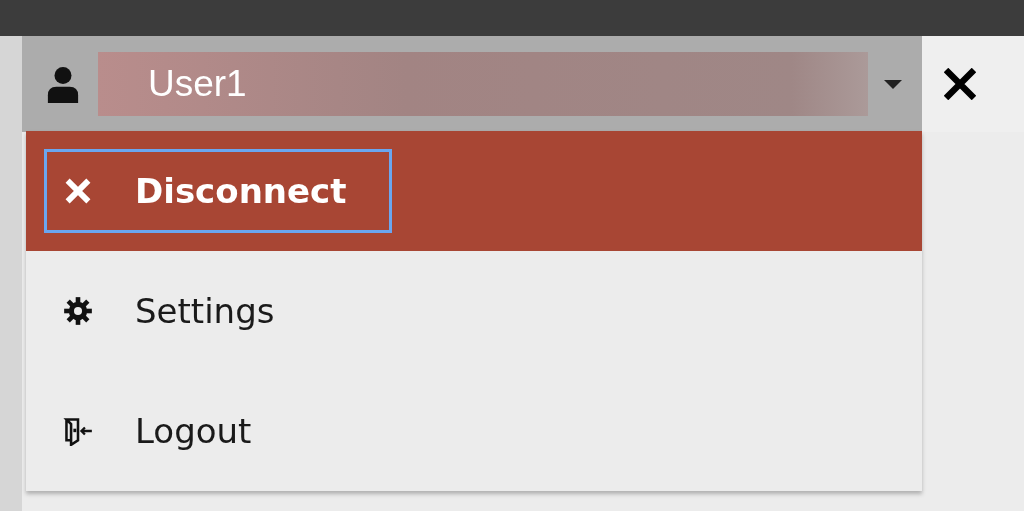 This screenshot has height=511, width=1024. Describe the element at coordinates (78, 311) in the screenshot. I see `gear-icon` at that location.